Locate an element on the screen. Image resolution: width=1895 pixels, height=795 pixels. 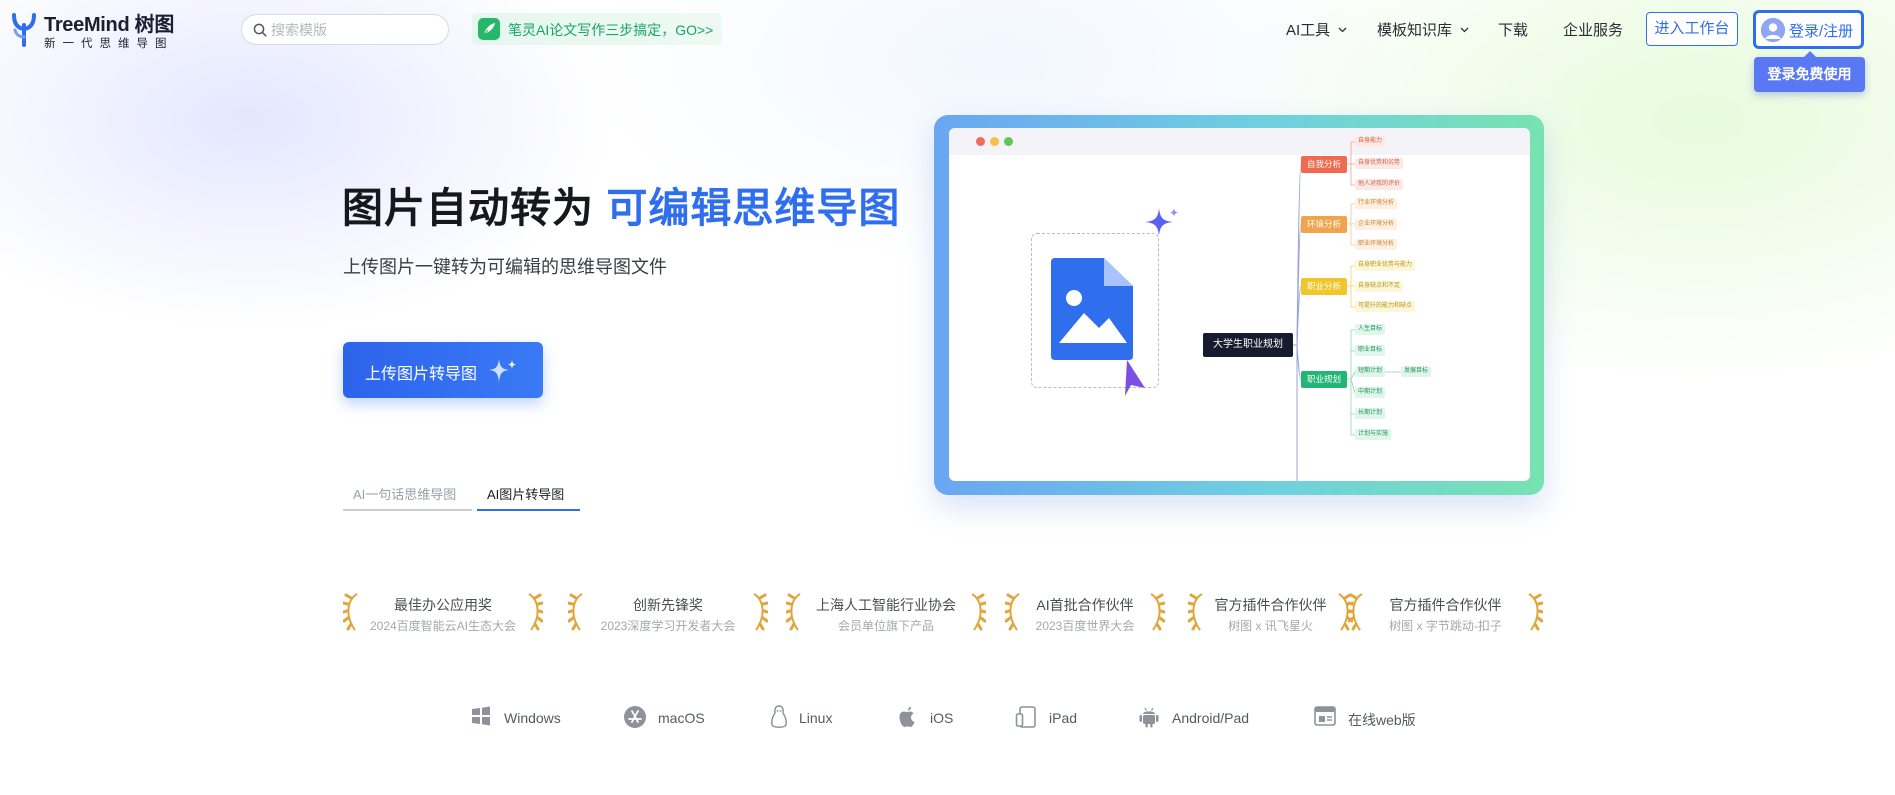
logo: TreeMind 树图 新一代思维导图 is located at coordinates (97, 29).